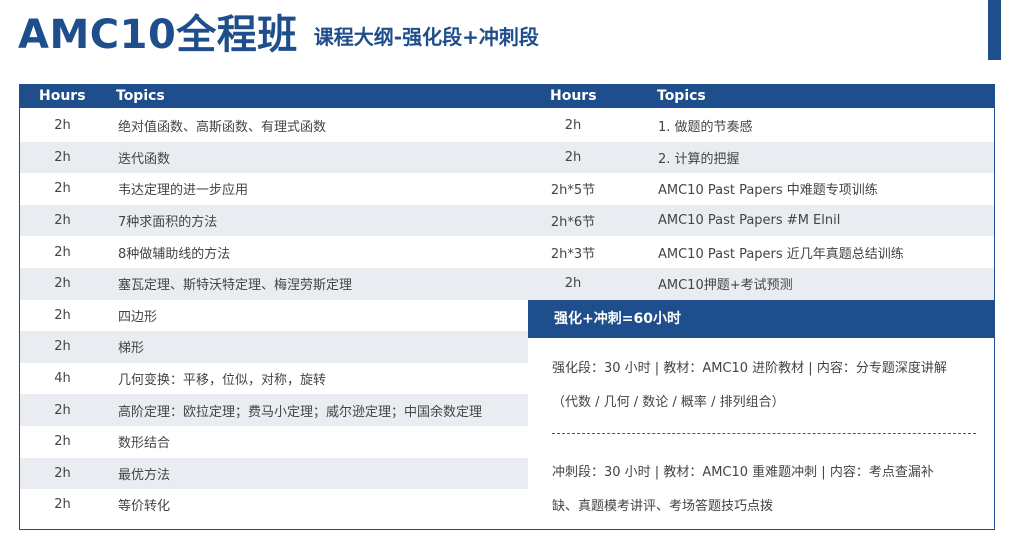  What do you see at coordinates (144, 507) in the screenshot?
I see `topic-cell: 等价转化` at bounding box center [144, 507].